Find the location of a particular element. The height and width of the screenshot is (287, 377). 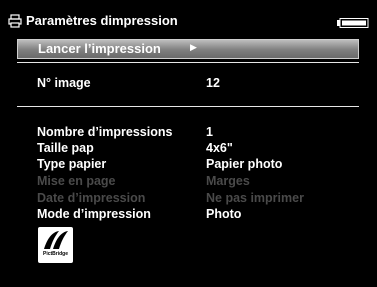

setting-label: Nombre d’impressions is located at coordinates (105, 132).